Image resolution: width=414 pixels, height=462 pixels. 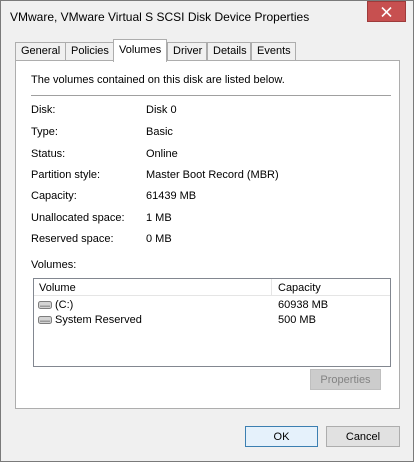 I want to click on tab-events: Events, so click(x=273, y=51).